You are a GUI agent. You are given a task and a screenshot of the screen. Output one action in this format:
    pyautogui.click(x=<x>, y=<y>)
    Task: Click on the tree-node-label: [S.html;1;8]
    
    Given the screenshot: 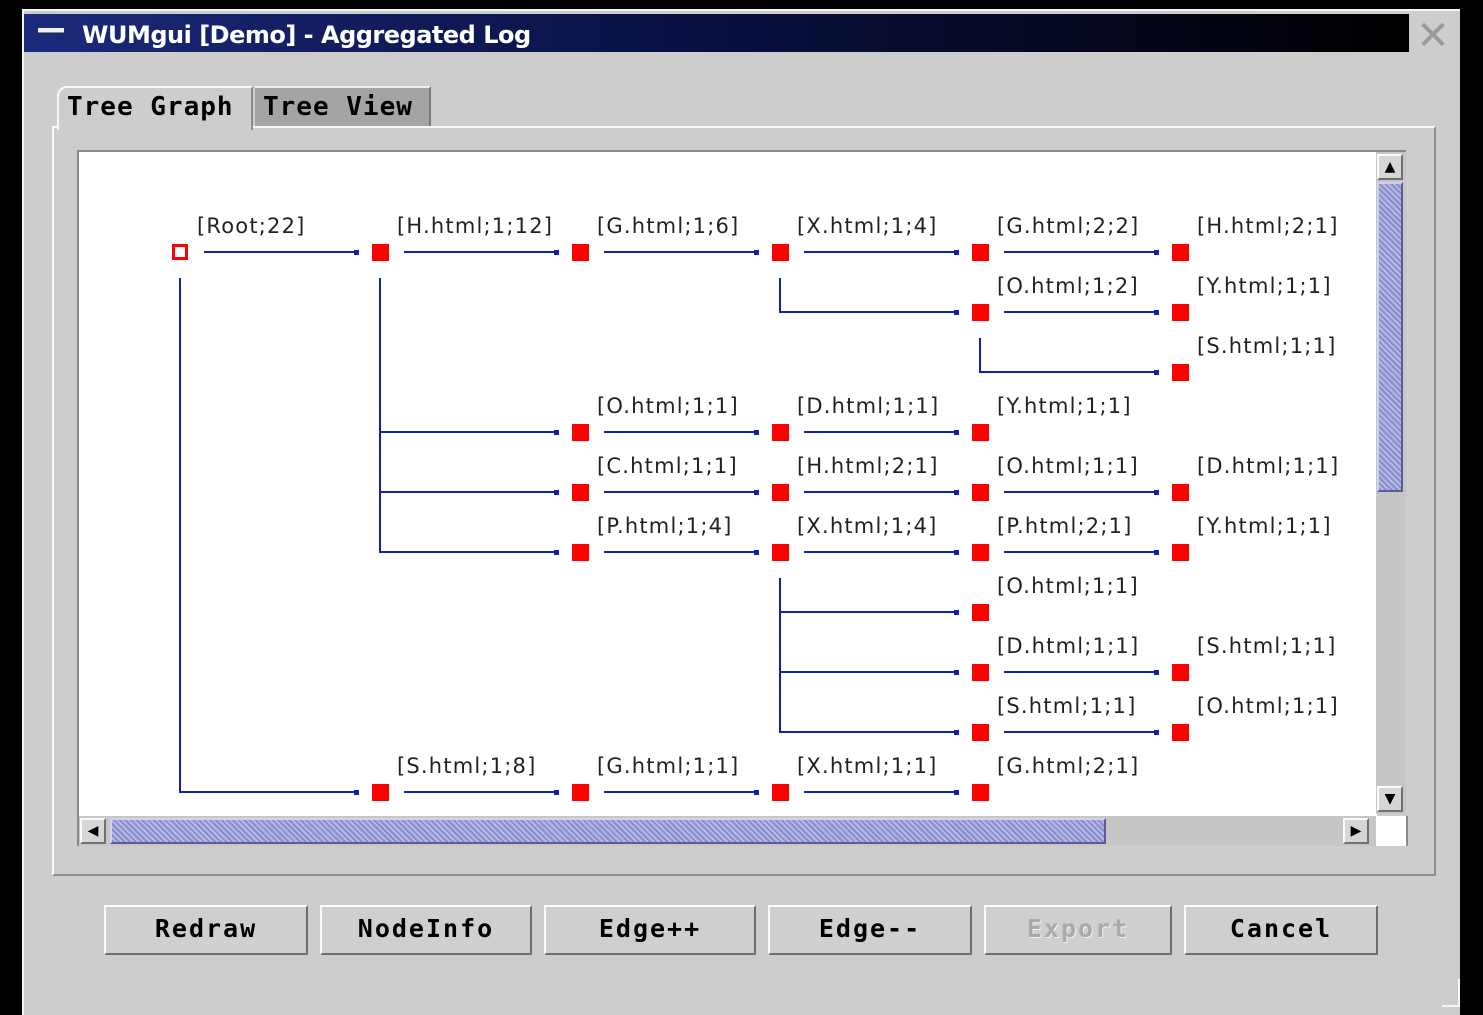 What is the action you would take?
    pyautogui.click(x=467, y=766)
    